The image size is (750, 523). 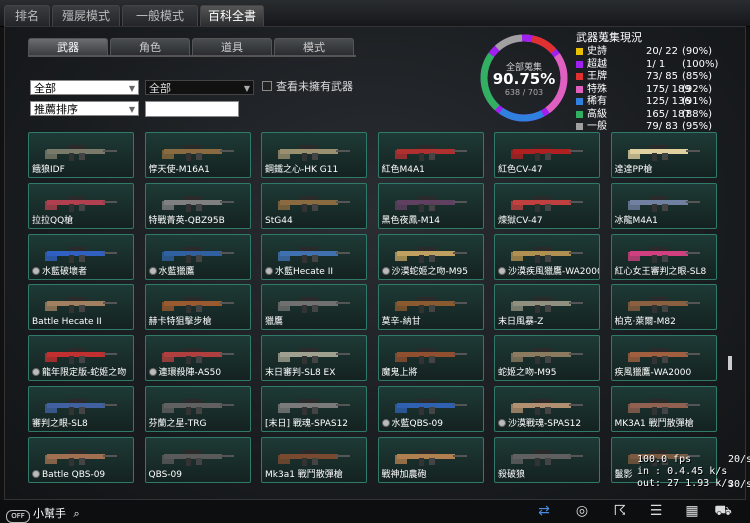 What do you see at coordinates (232, 47) in the screenshot?
I see `subtab-items: 道具` at bounding box center [232, 47].